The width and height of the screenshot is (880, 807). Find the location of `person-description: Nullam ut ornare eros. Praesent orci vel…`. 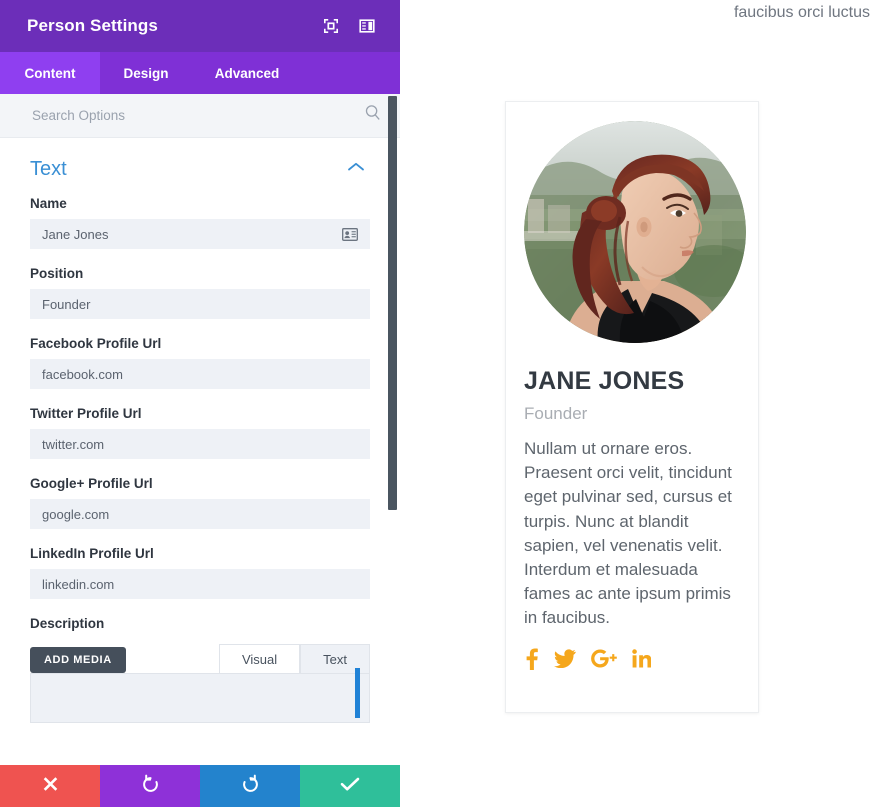

person-description: Nullam ut ornare eros. Praesent orci vel… is located at coordinates (628, 533).